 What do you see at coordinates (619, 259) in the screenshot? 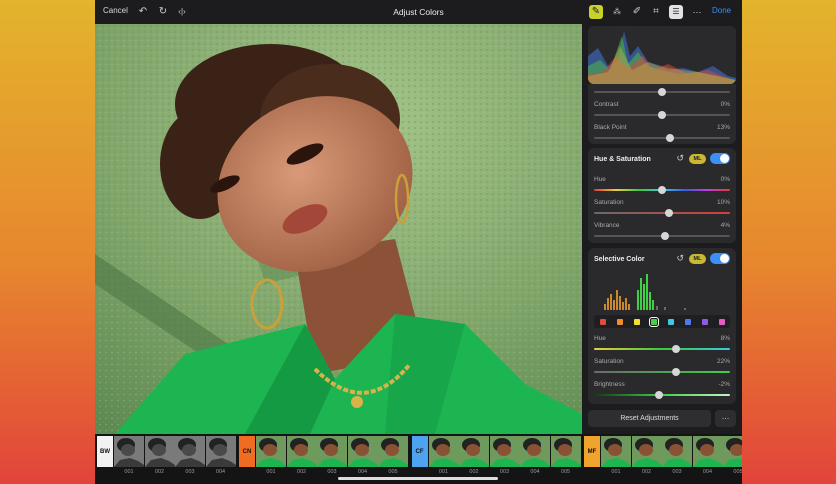
I see `section-title: Selective Color` at bounding box center [619, 259].